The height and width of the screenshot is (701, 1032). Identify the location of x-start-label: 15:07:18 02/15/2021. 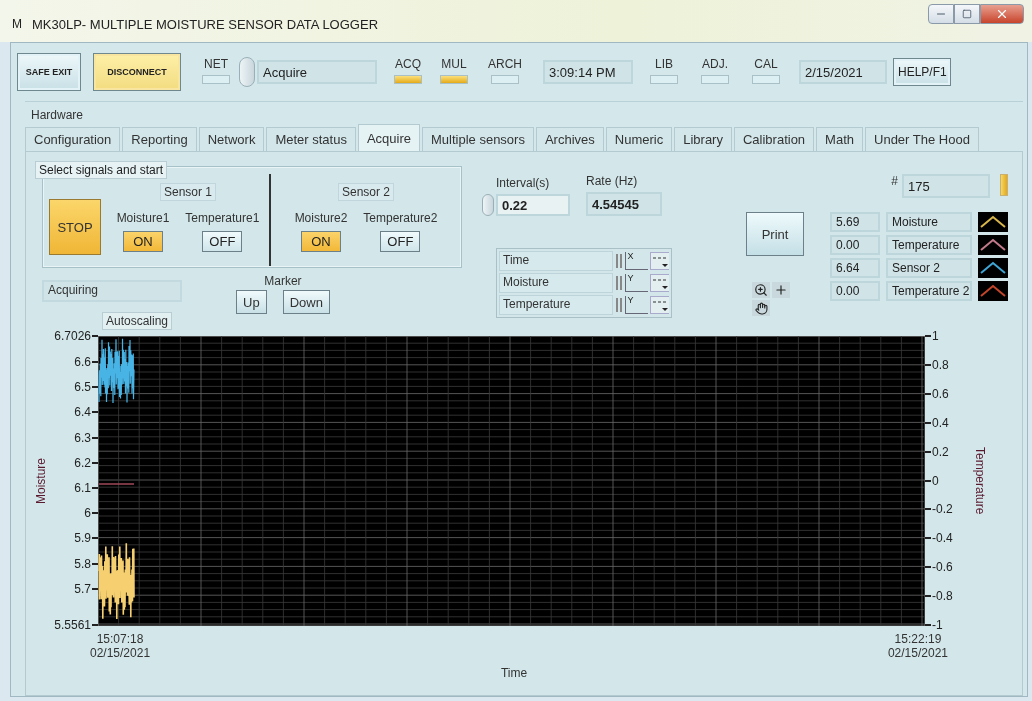
(120, 646).